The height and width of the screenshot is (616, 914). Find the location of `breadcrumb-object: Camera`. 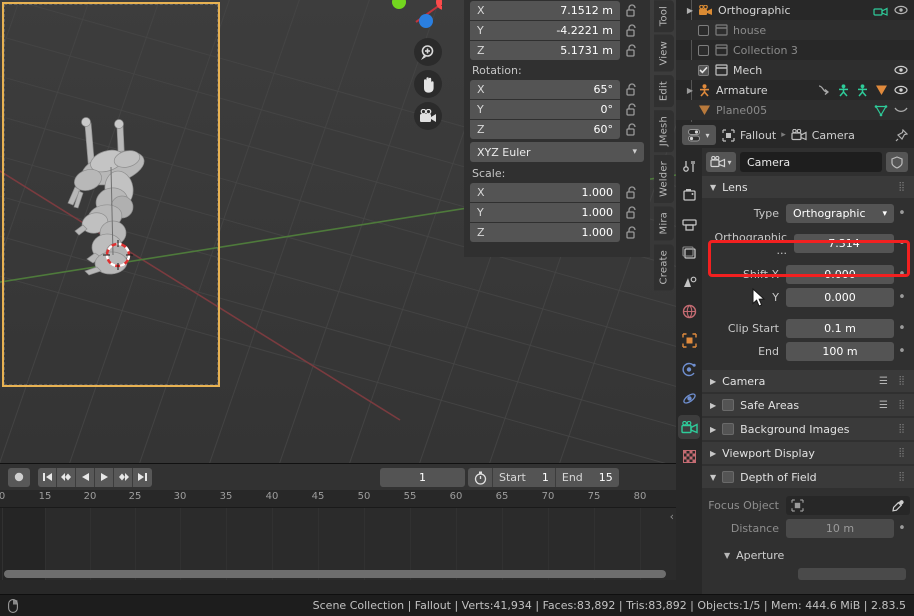

breadcrumb-object: Camera is located at coordinates (833, 135).